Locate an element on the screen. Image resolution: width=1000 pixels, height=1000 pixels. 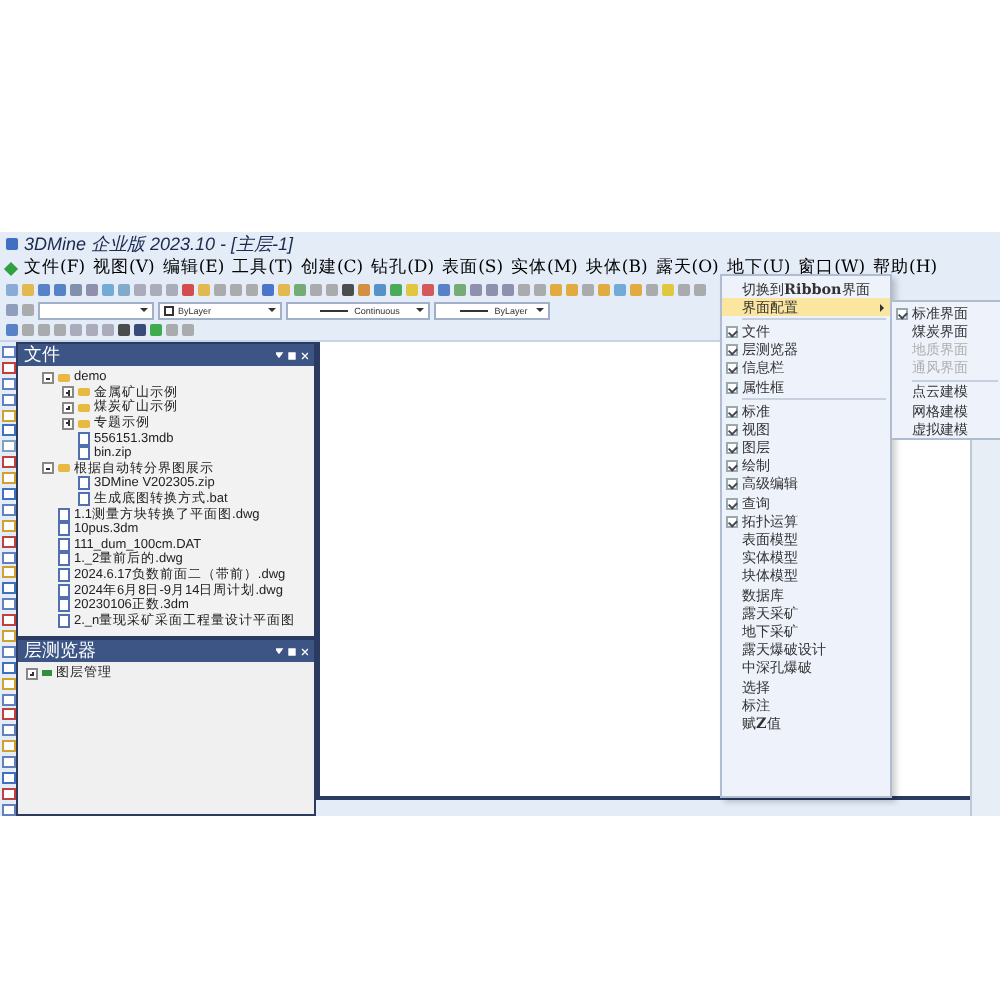
window-title: 3DMine 企业版 2023.10 - [主层-1] is located at coordinates (159, 244).